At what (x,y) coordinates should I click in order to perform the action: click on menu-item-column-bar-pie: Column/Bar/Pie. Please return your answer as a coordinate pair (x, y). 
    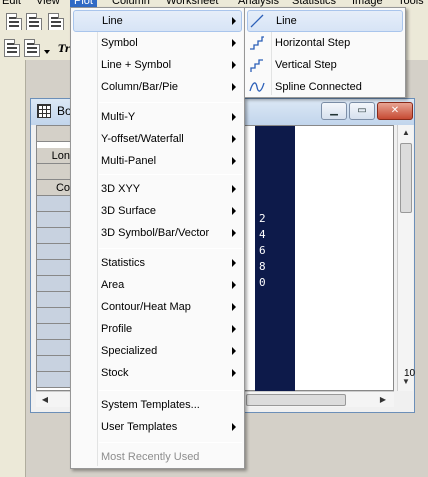
    Looking at the image, I should click on (125, 87).